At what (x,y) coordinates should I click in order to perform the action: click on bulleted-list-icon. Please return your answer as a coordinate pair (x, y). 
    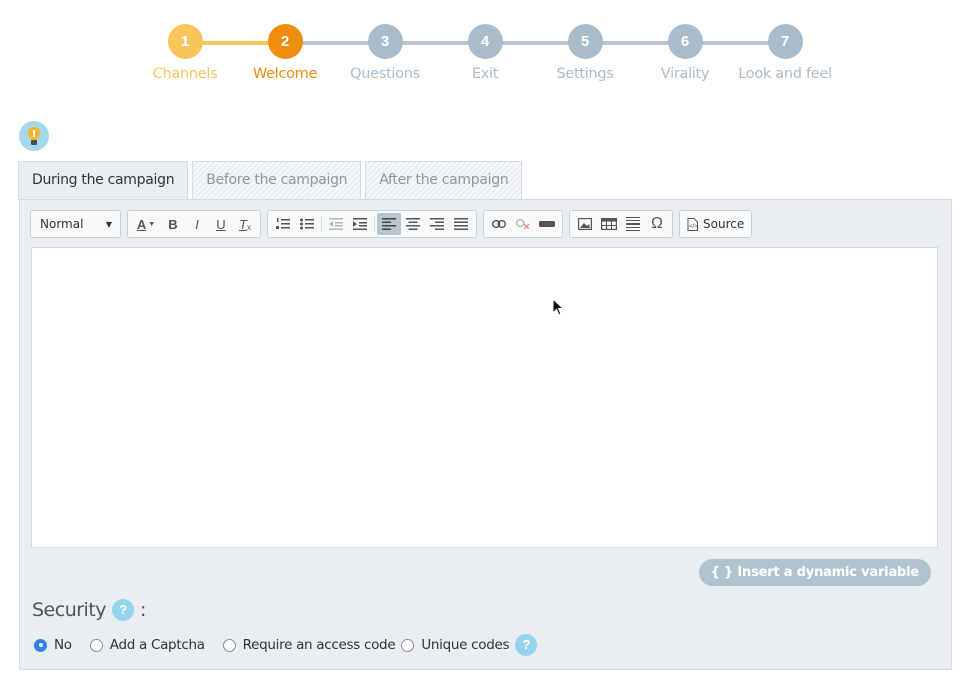
    Looking at the image, I should click on (307, 224).